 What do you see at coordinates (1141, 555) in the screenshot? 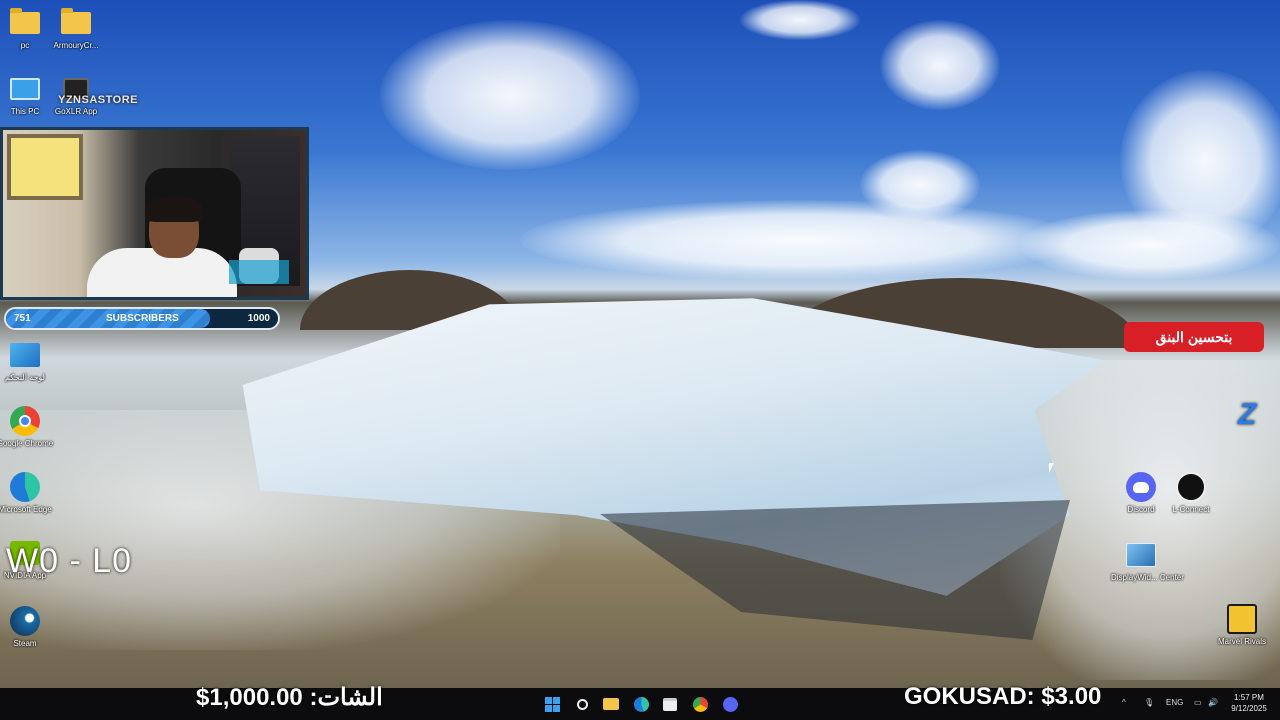
I see `display-widget-icon` at bounding box center [1141, 555].